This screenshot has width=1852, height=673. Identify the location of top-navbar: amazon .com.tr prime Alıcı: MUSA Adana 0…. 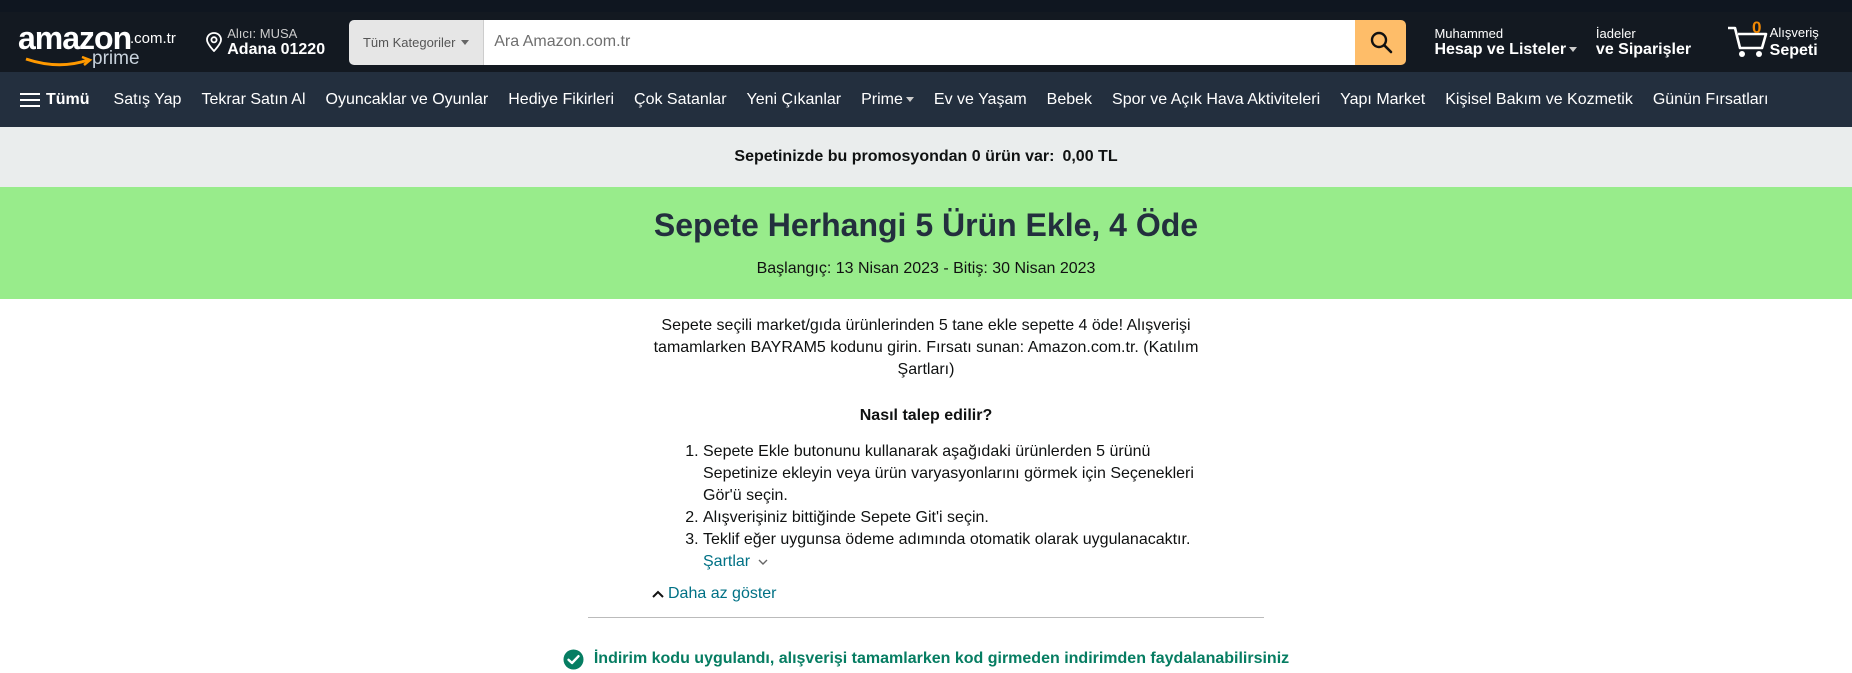
(926, 42).